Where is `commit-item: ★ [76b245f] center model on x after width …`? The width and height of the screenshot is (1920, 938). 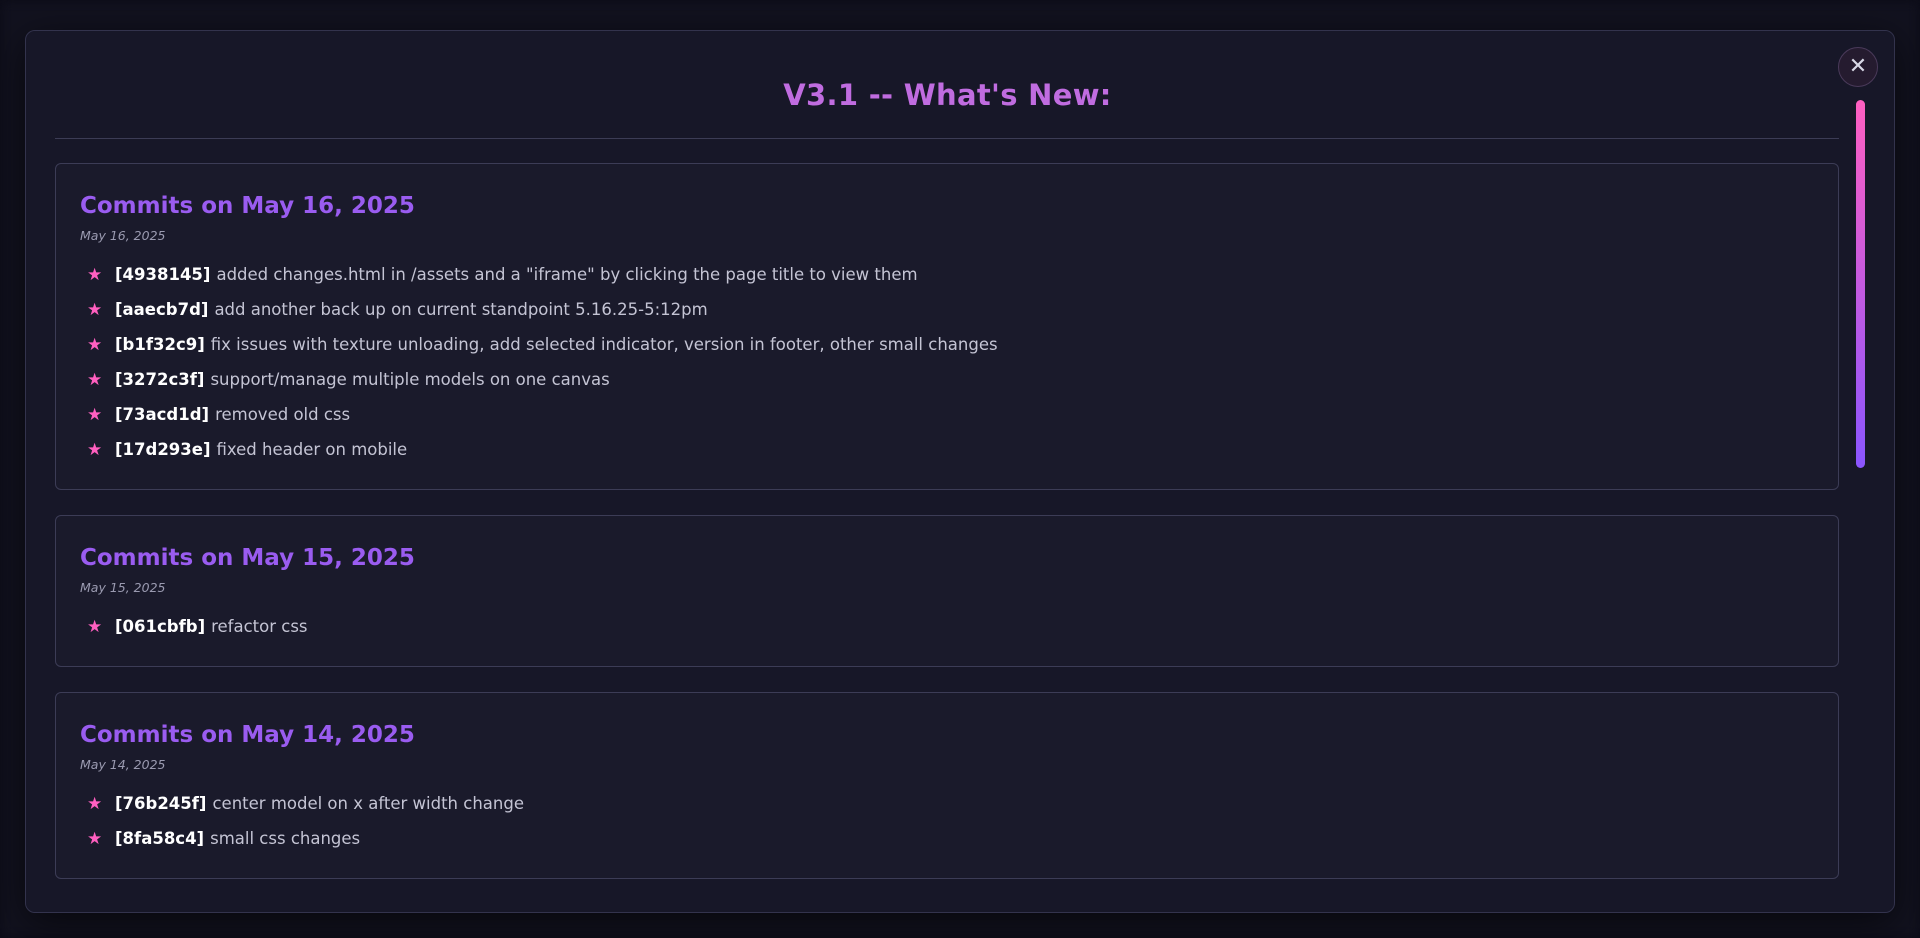
commit-item: ★ [76b245f] center model on x after width … is located at coordinates (947, 803).